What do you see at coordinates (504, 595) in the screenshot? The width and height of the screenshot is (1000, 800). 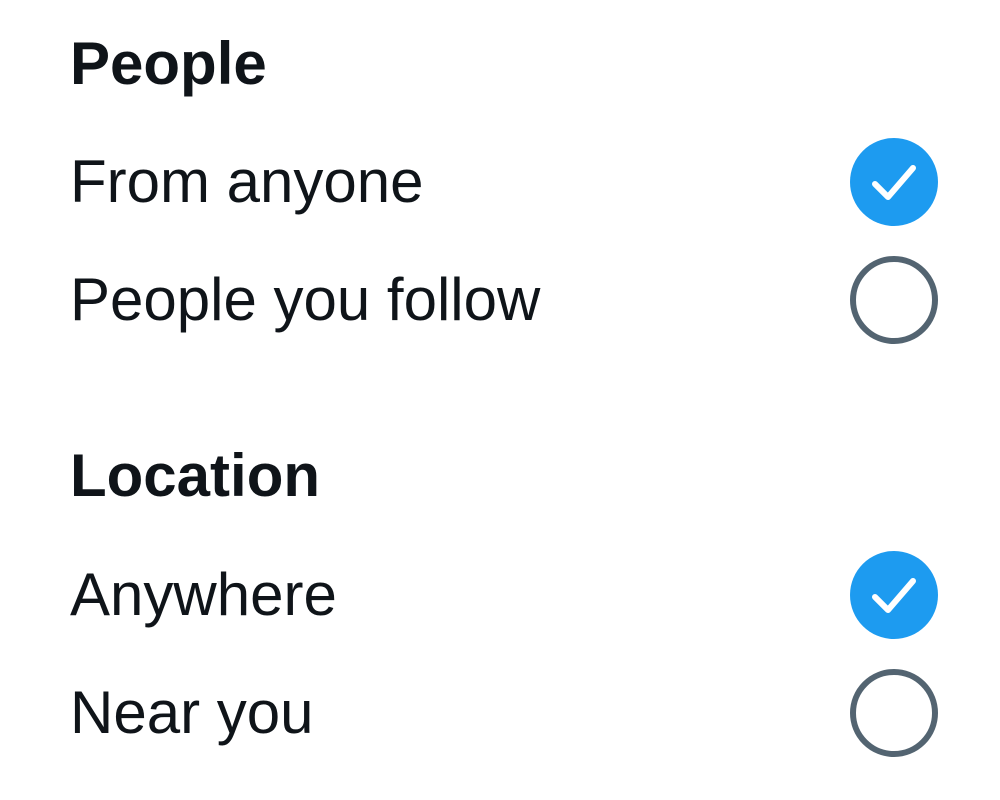 I see `option-anywhere: Anywhere` at bounding box center [504, 595].